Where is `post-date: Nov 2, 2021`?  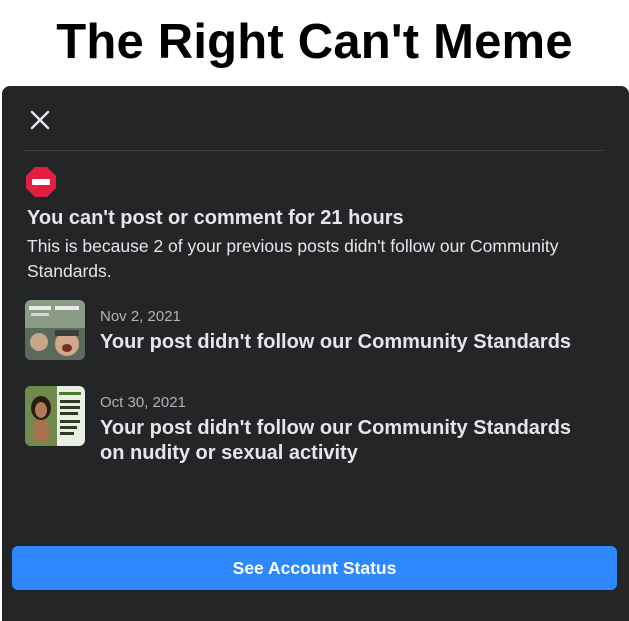 post-date: Nov 2, 2021 is located at coordinates (140, 316).